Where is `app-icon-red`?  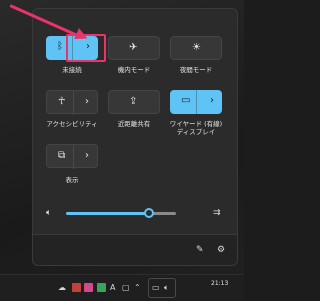 app-icon-red is located at coordinates (76, 287).